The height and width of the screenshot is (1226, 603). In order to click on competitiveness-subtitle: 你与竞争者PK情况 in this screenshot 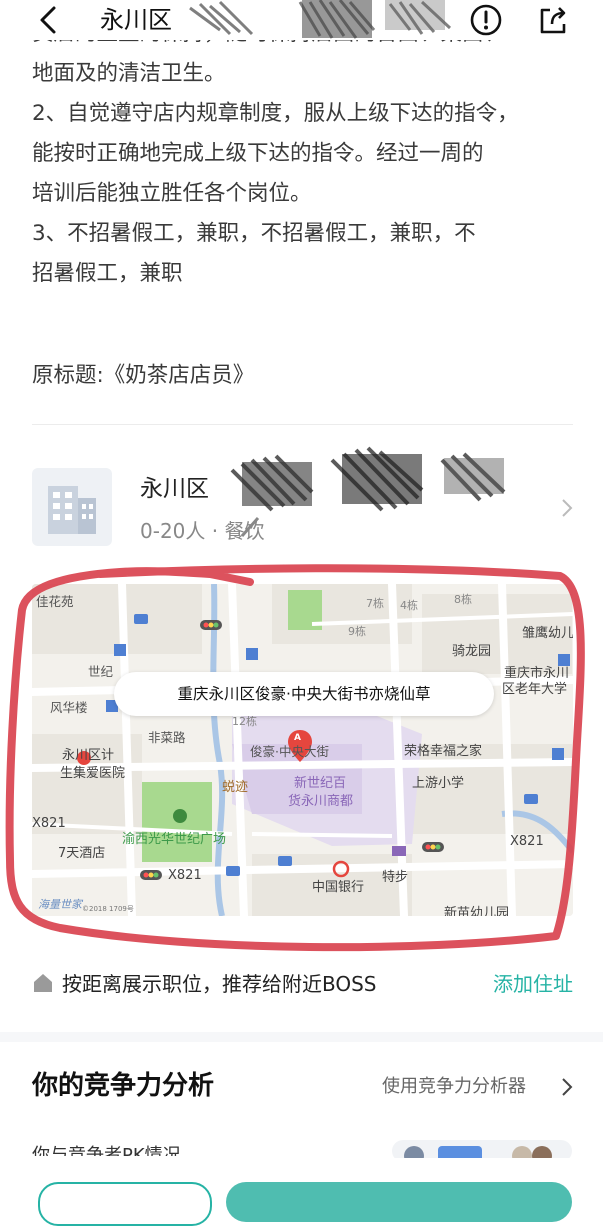, I will do `click(106, 1150)`.